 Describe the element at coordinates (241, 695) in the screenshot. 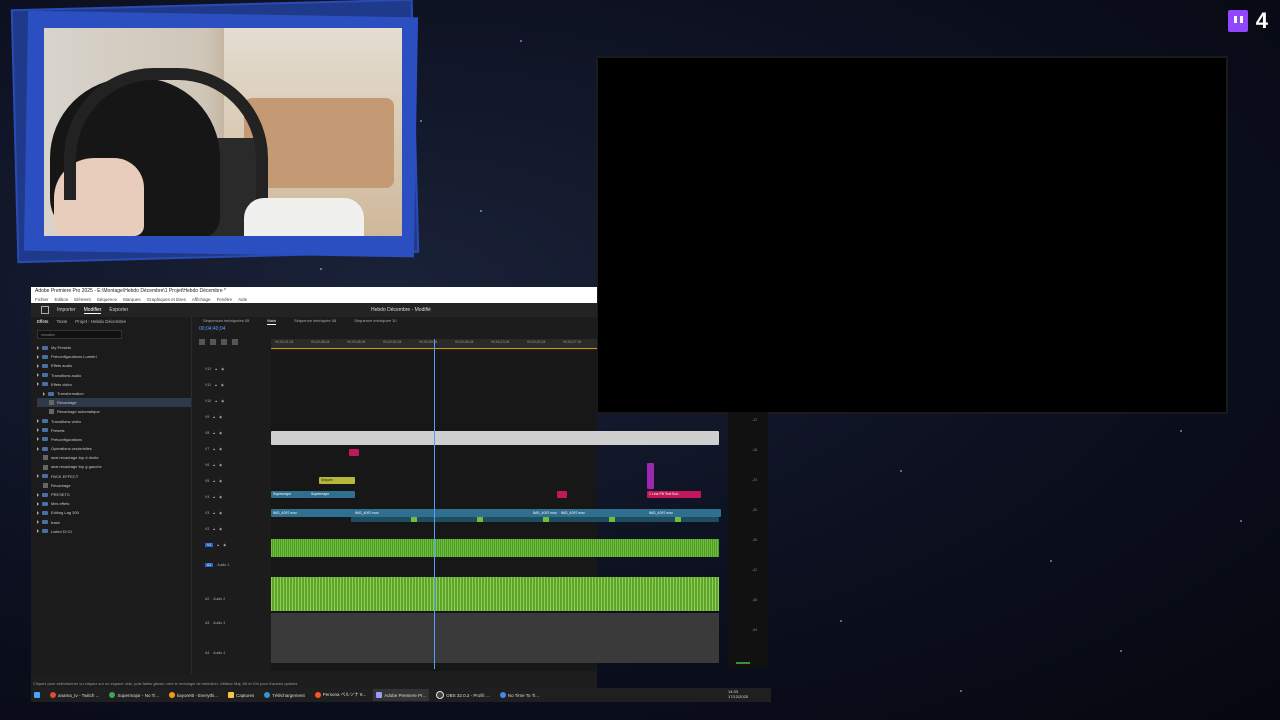

I see `taskbar-item-captures: Captures` at that location.